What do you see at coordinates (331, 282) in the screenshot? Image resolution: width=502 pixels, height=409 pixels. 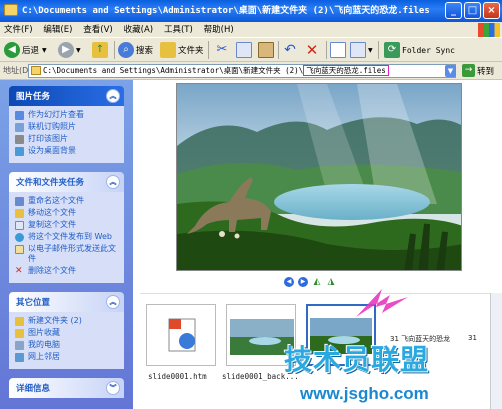 I see `rotate-right-icon: ◮` at bounding box center [331, 282].